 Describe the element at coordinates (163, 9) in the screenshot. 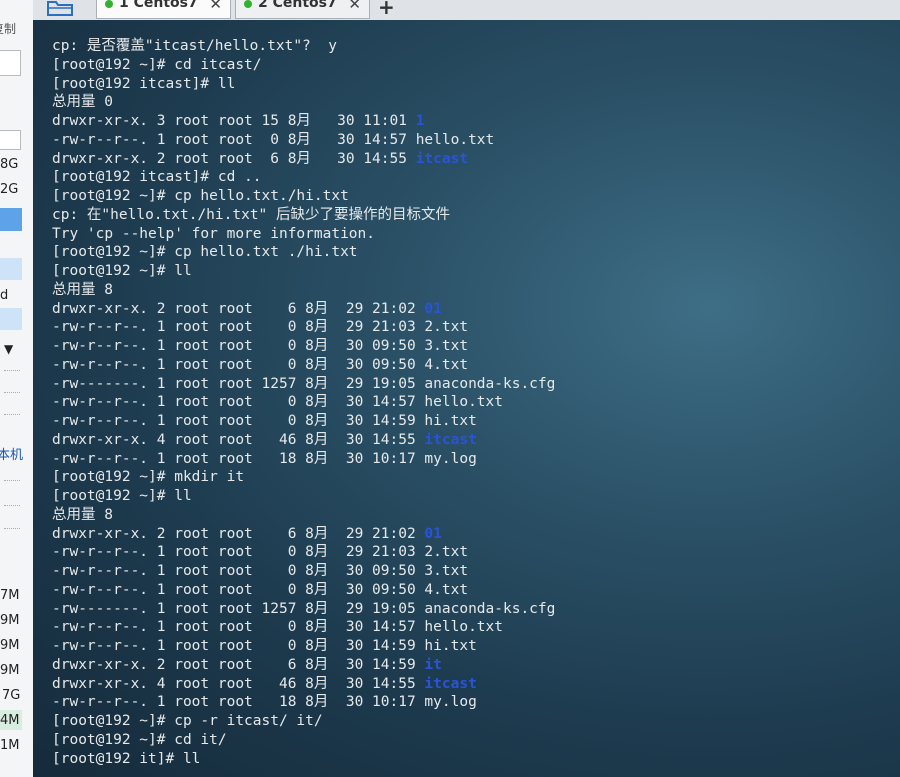

I see `tab-centos7-1: 1 Centos7 ✕` at that location.